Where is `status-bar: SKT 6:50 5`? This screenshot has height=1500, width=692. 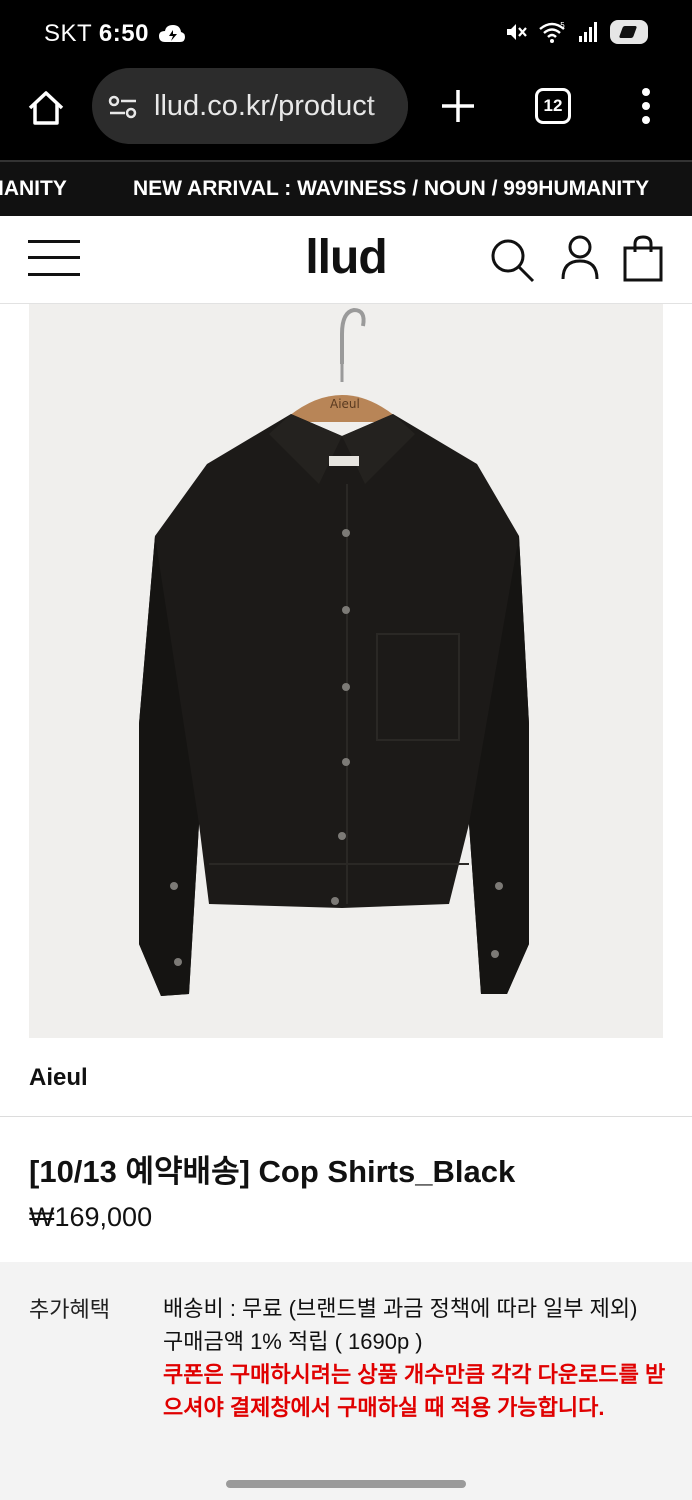
status-bar: SKT 6:50 5 is located at coordinates (346, 34).